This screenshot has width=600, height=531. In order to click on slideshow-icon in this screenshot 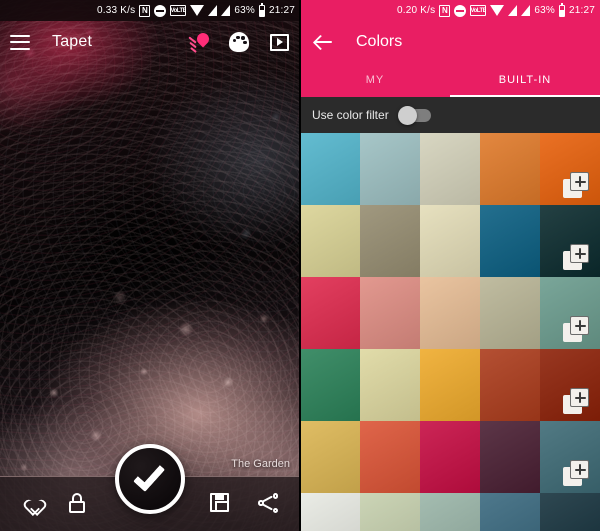, I will do `click(279, 42)`.